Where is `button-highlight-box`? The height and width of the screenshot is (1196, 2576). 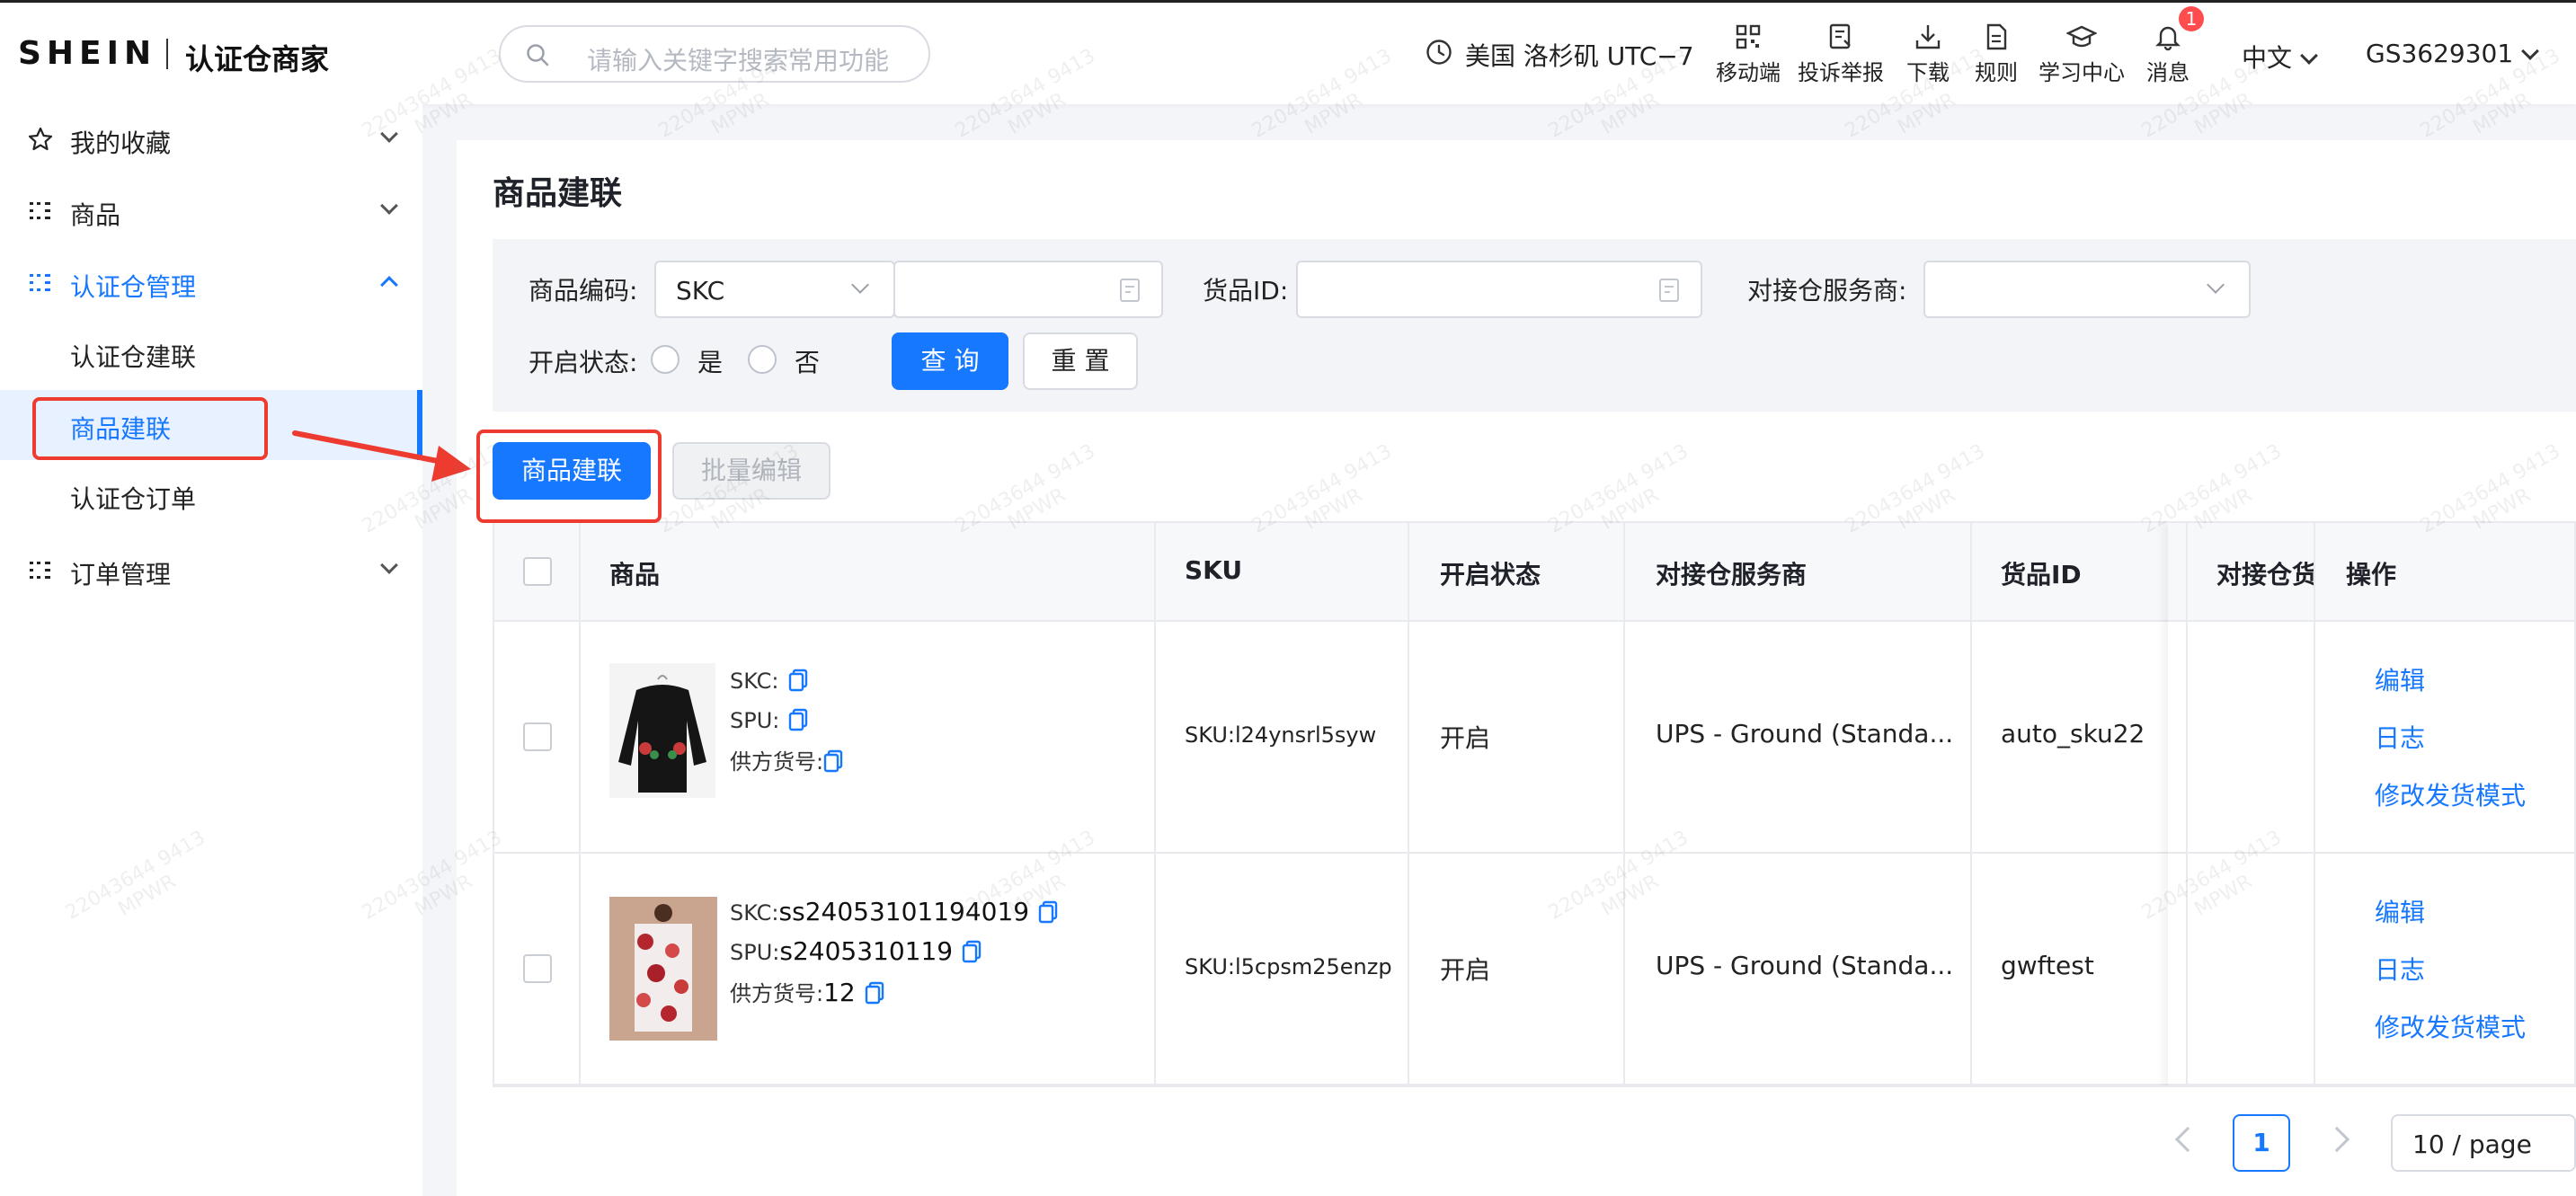 button-highlight-box is located at coordinates (569, 477).